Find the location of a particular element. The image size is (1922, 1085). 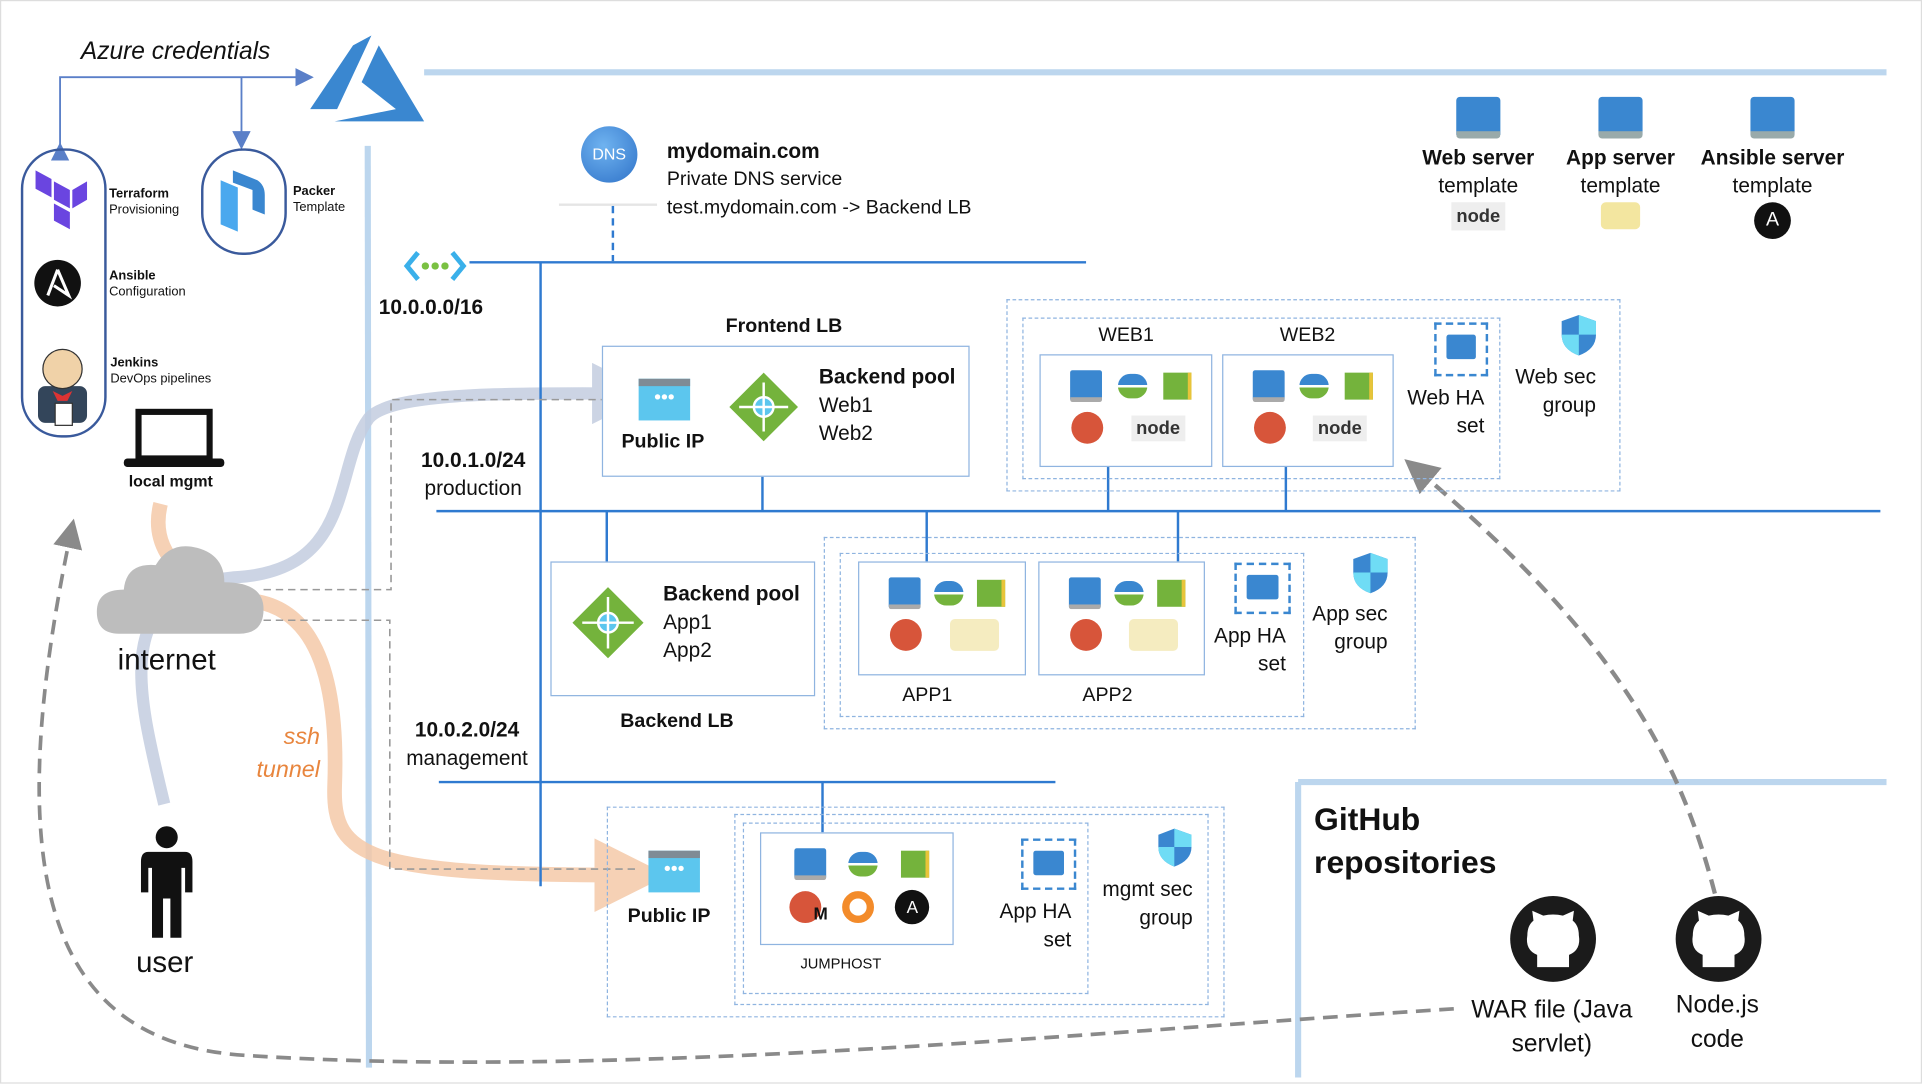

web1-vm: node is located at coordinates (1126, 411).